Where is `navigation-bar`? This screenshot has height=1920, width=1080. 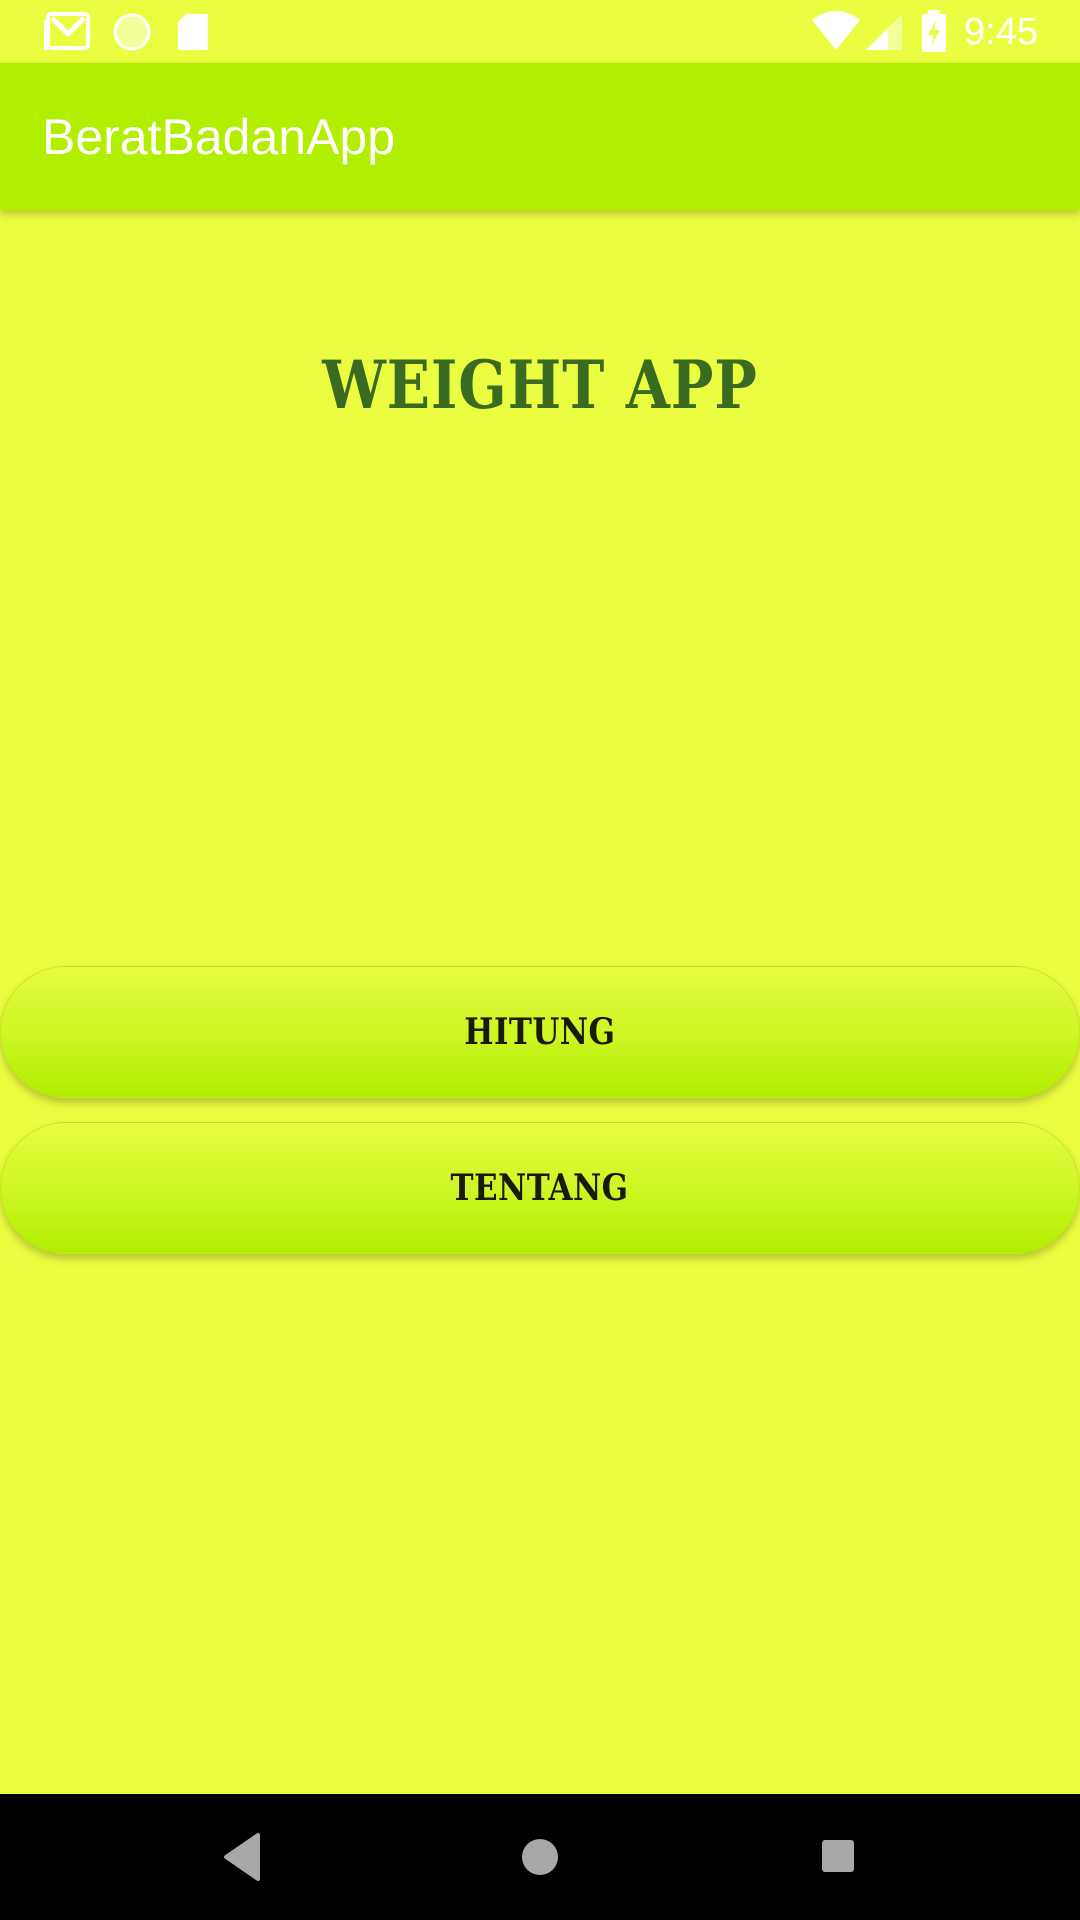
navigation-bar is located at coordinates (540, 1857).